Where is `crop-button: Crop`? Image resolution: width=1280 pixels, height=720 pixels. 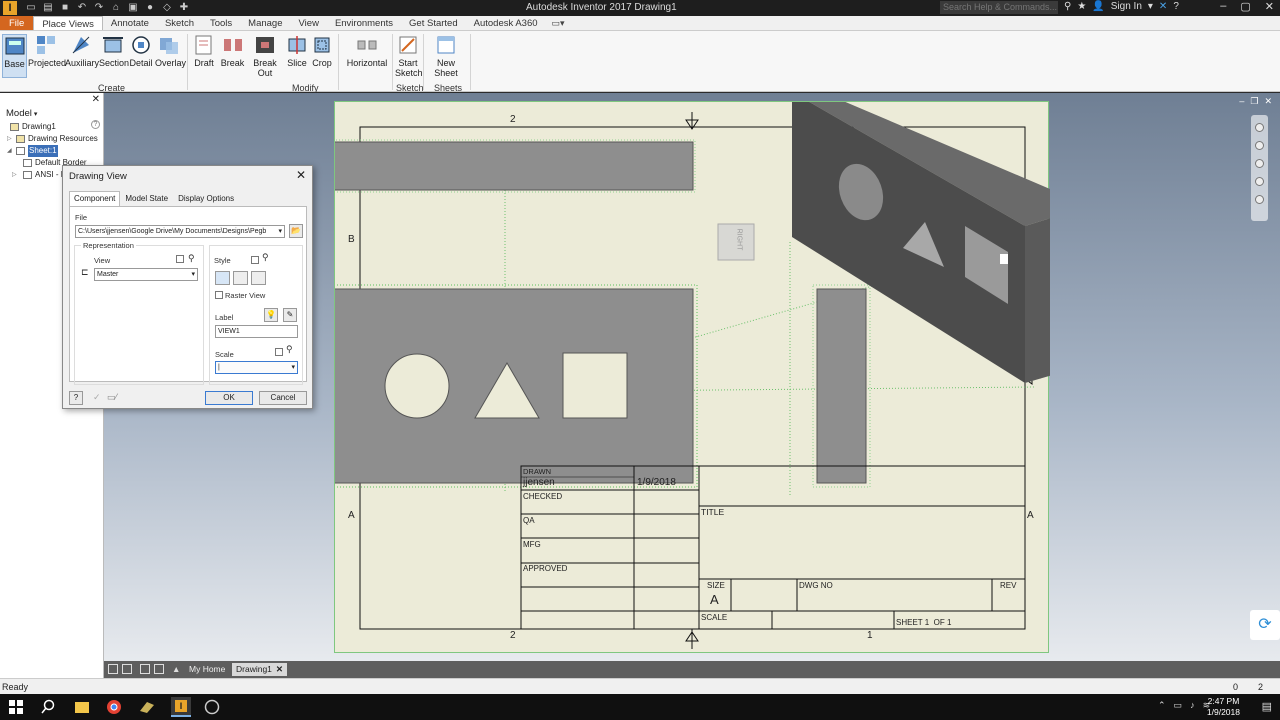
crop-button: Crop is located at coordinates (322, 56).